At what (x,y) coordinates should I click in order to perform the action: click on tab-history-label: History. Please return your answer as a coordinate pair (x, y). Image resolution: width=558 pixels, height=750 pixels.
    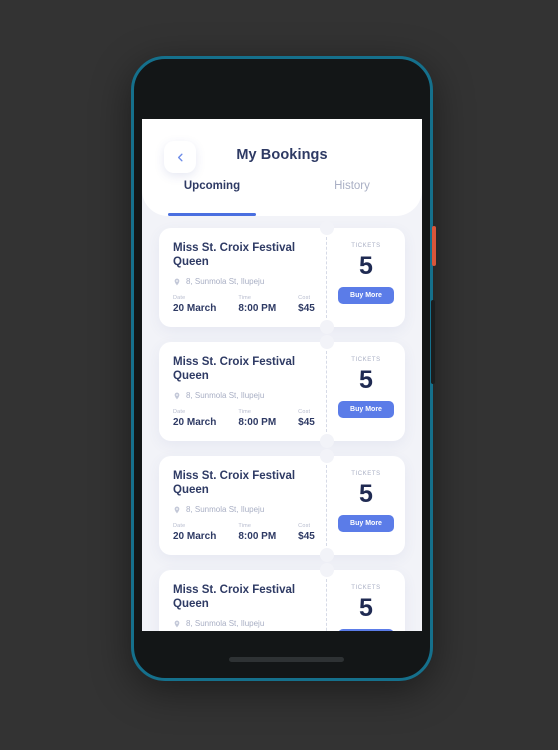
    Looking at the image, I should click on (352, 186).